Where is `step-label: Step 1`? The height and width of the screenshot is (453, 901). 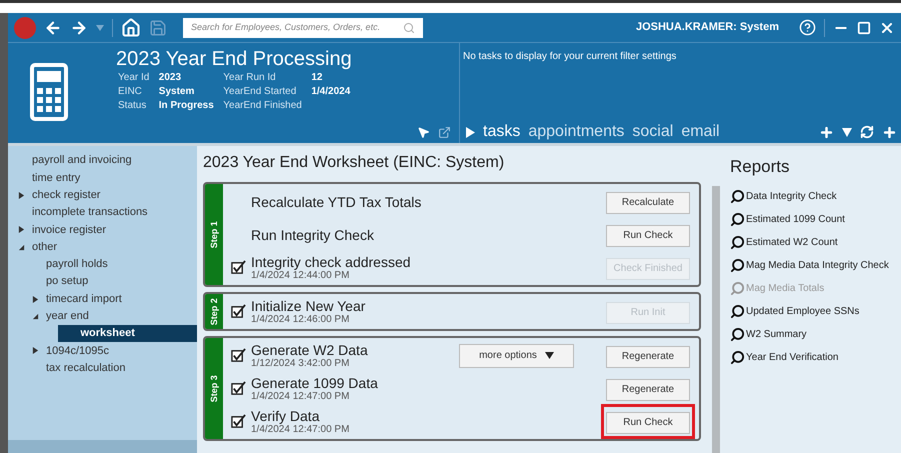 step-label: Step 1 is located at coordinates (213, 234).